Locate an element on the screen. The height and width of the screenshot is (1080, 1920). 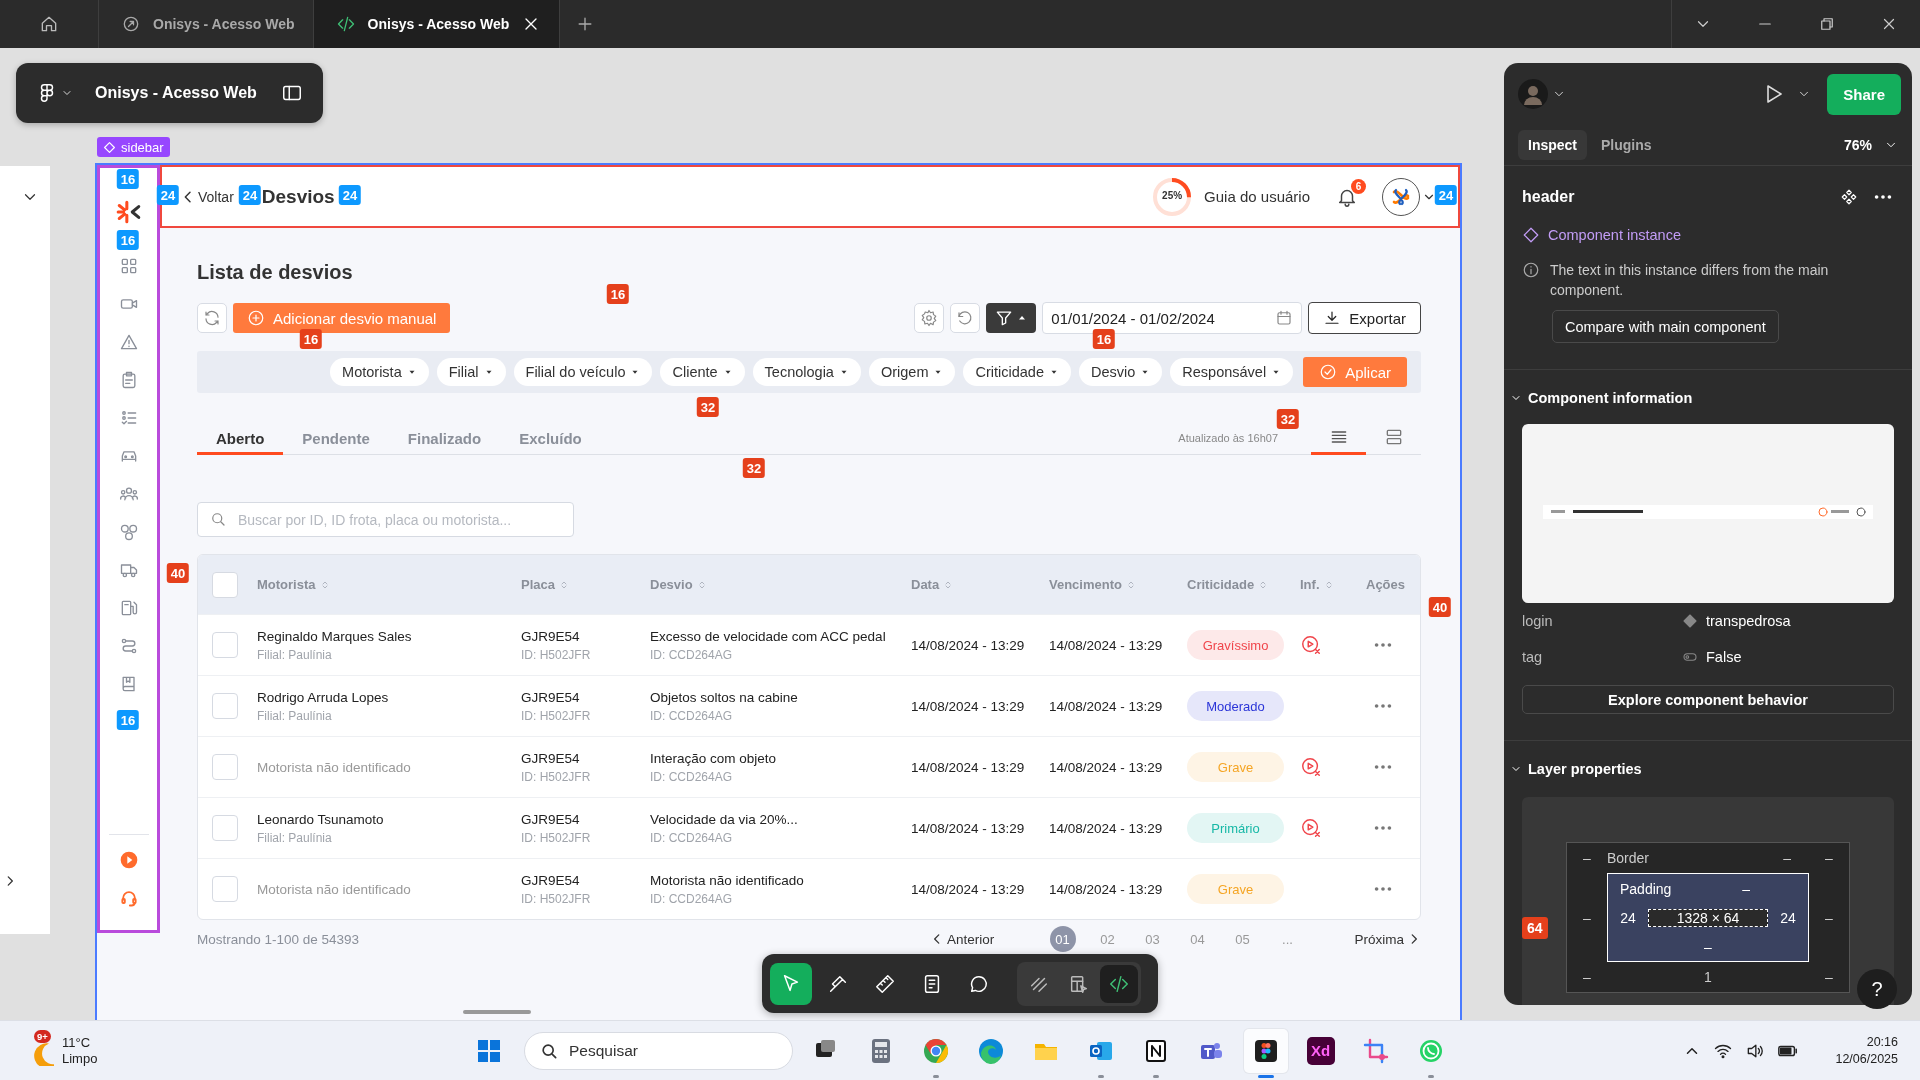
select-all-checkbox is located at coordinates (225, 584).